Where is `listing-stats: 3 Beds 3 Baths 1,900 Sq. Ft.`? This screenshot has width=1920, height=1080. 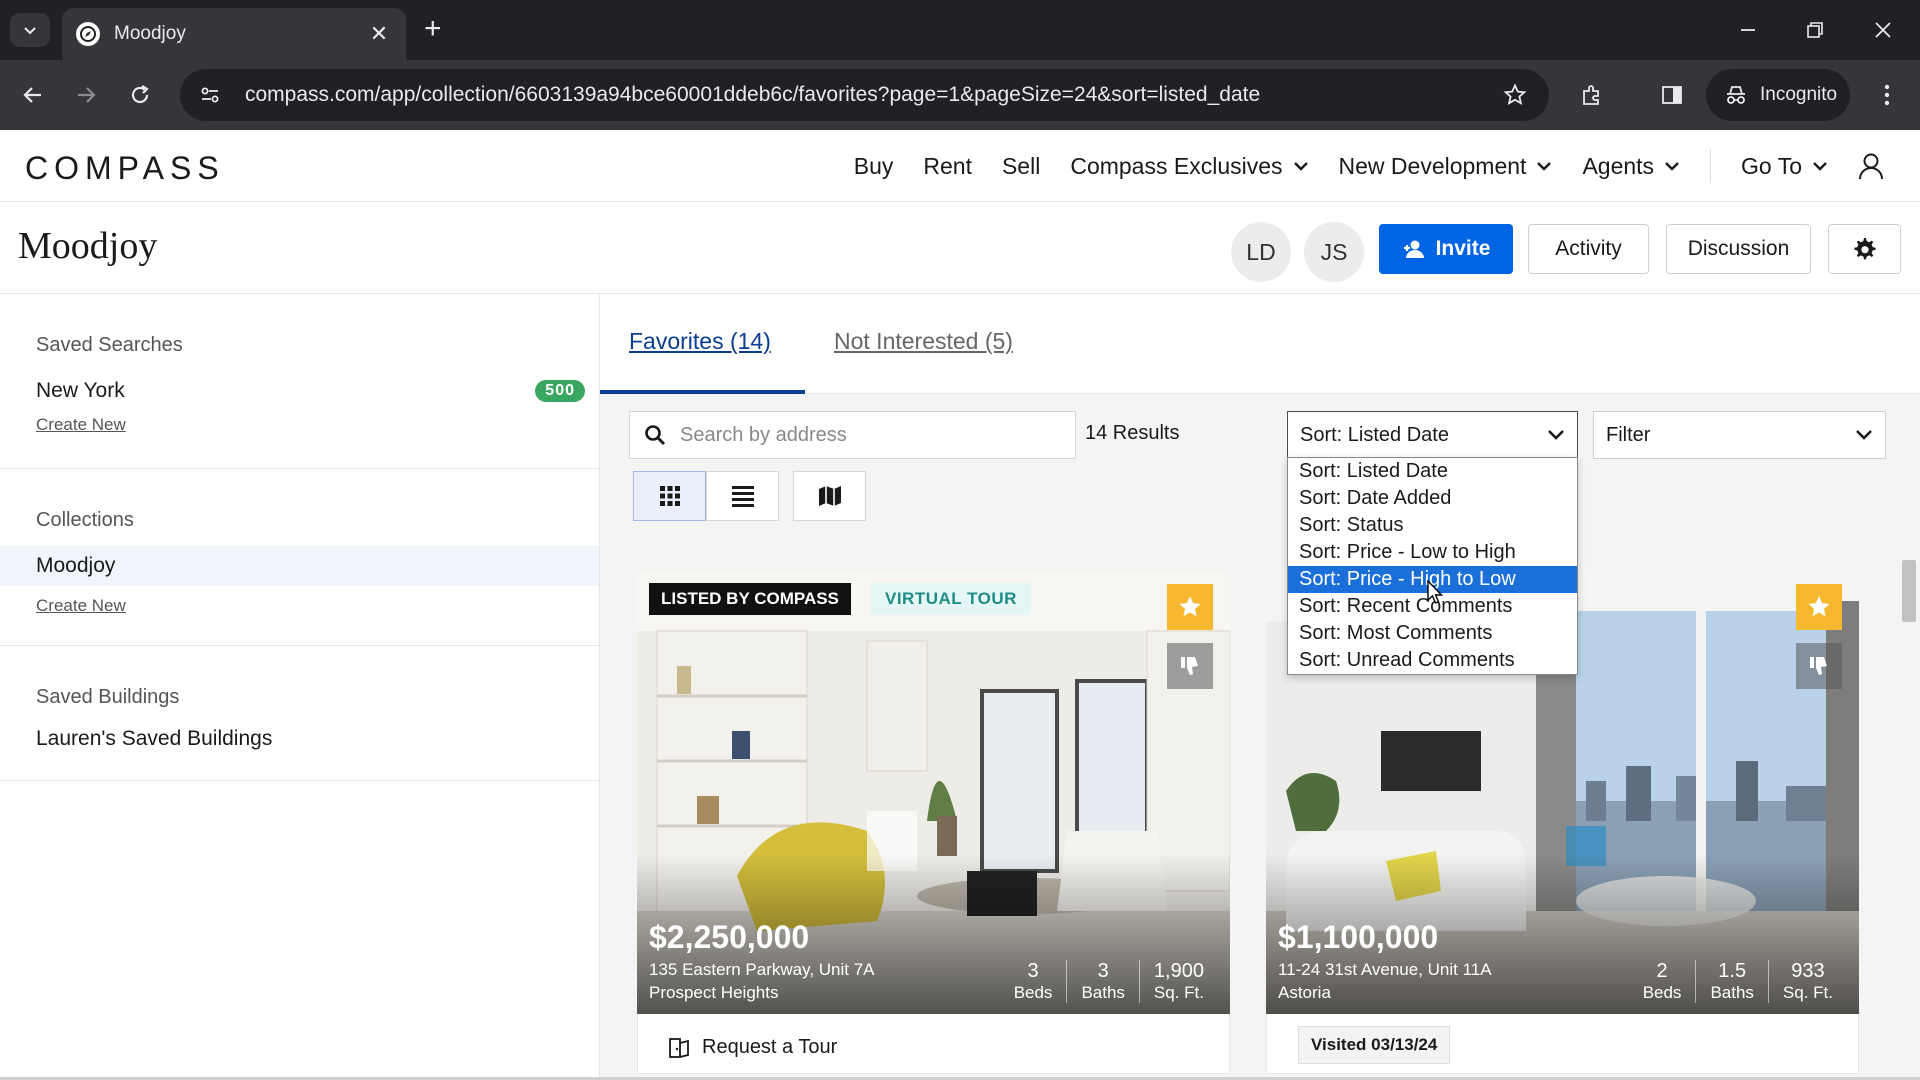 listing-stats: 3 Beds 3 Baths 1,900 Sq. Ft. is located at coordinates (1109, 981).